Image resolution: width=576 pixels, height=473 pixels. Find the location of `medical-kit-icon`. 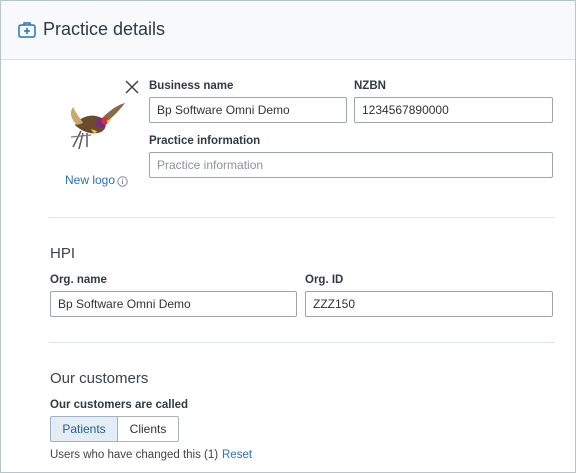

medical-kit-icon is located at coordinates (27, 30).